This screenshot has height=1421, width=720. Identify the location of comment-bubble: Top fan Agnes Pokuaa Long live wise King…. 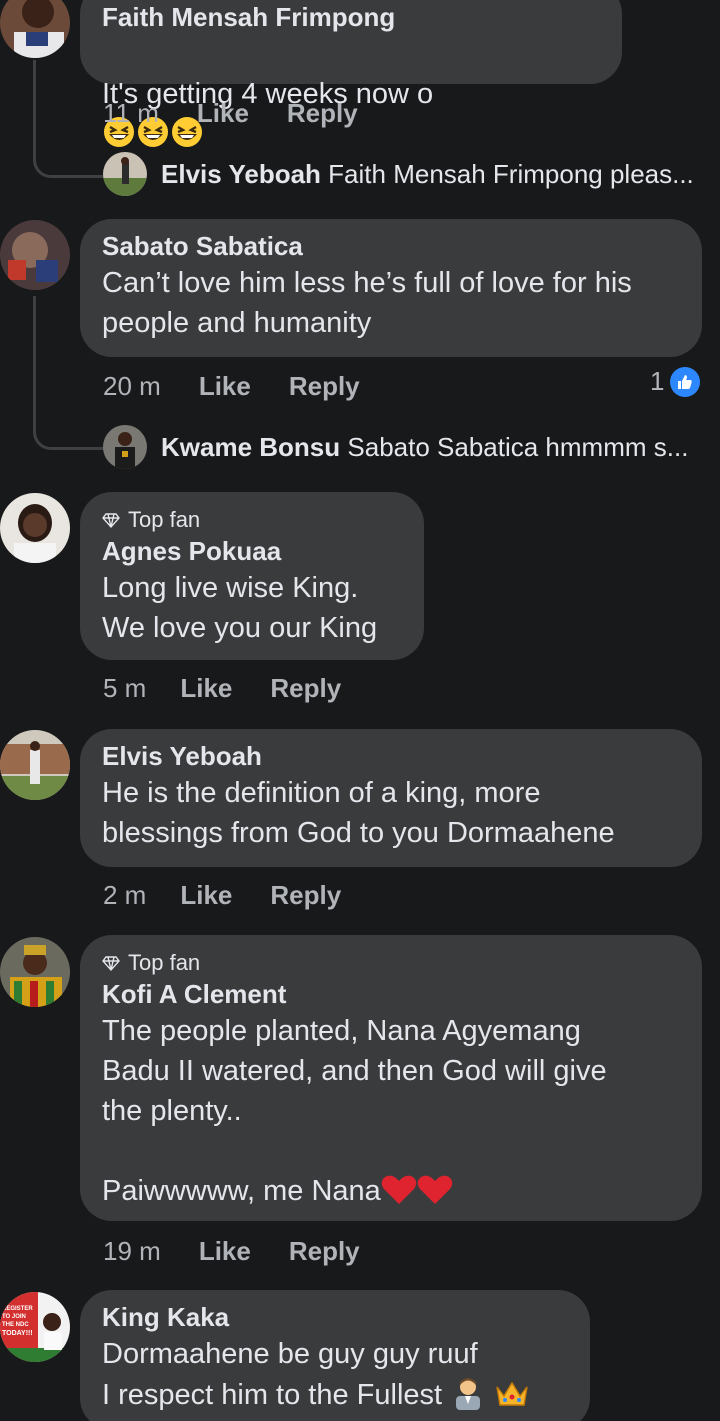
(252, 576).